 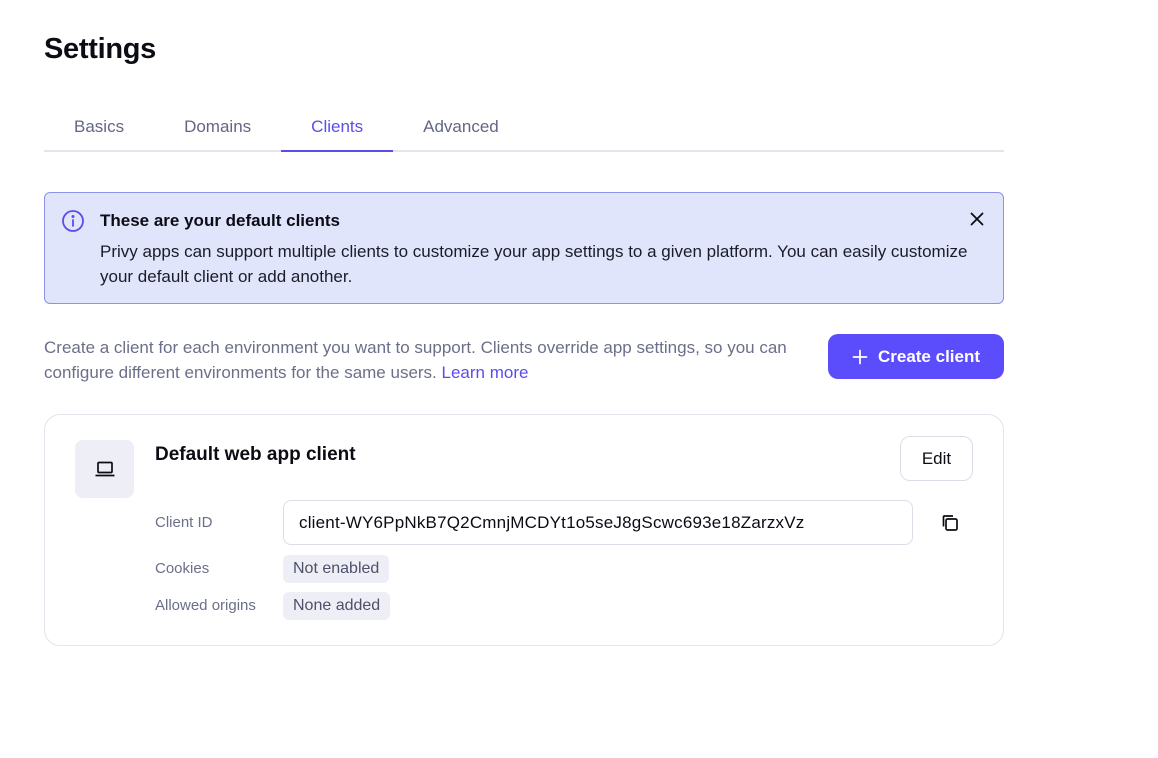 I want to click on client-id-label: Client ID, so click(x=184, y=522).